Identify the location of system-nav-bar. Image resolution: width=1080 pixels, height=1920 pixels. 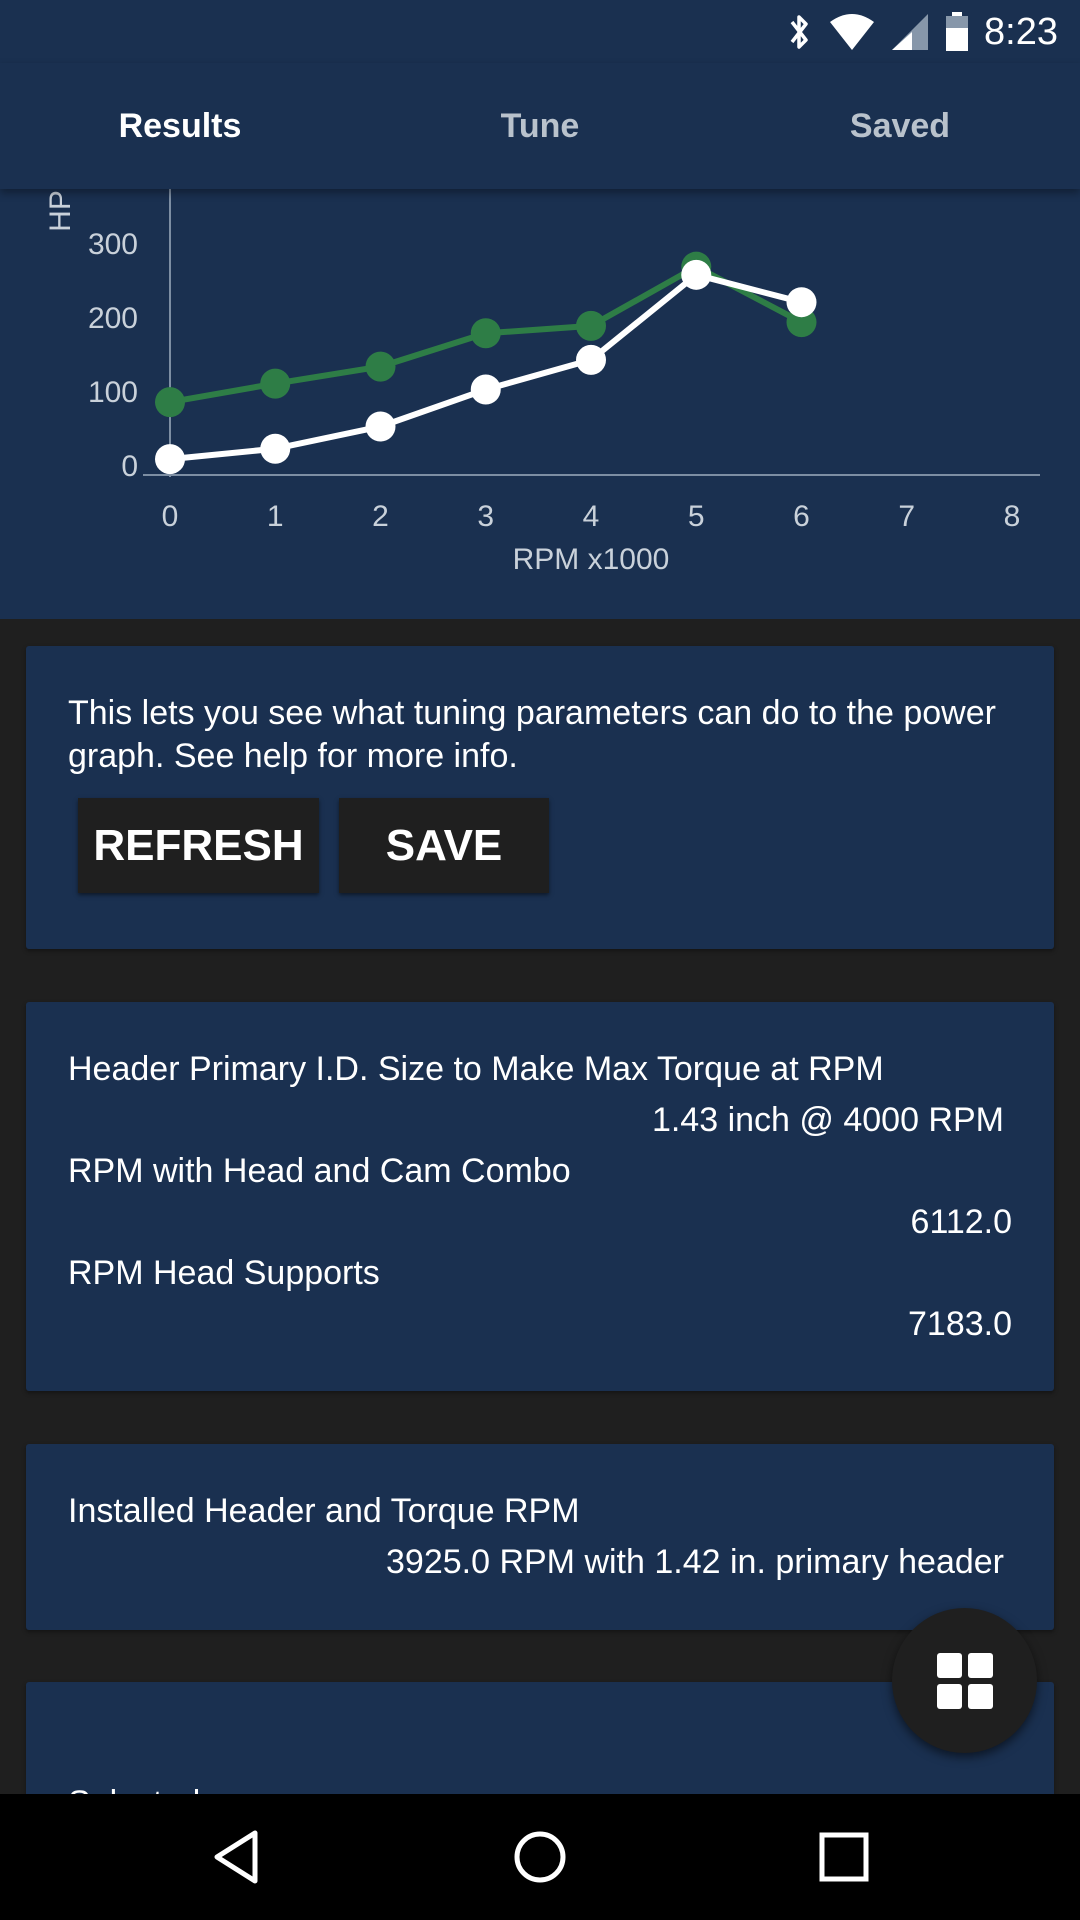
(540, 1857).